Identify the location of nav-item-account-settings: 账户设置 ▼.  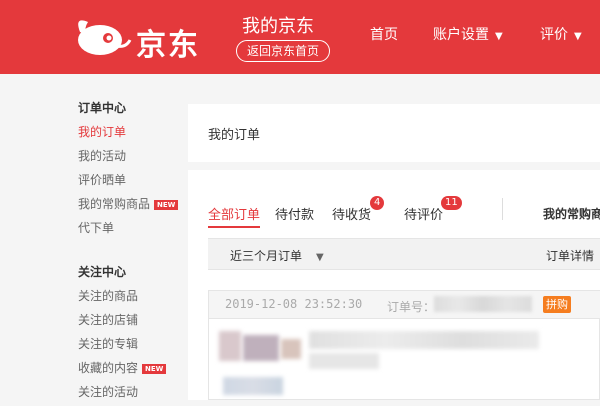
(468, 34).